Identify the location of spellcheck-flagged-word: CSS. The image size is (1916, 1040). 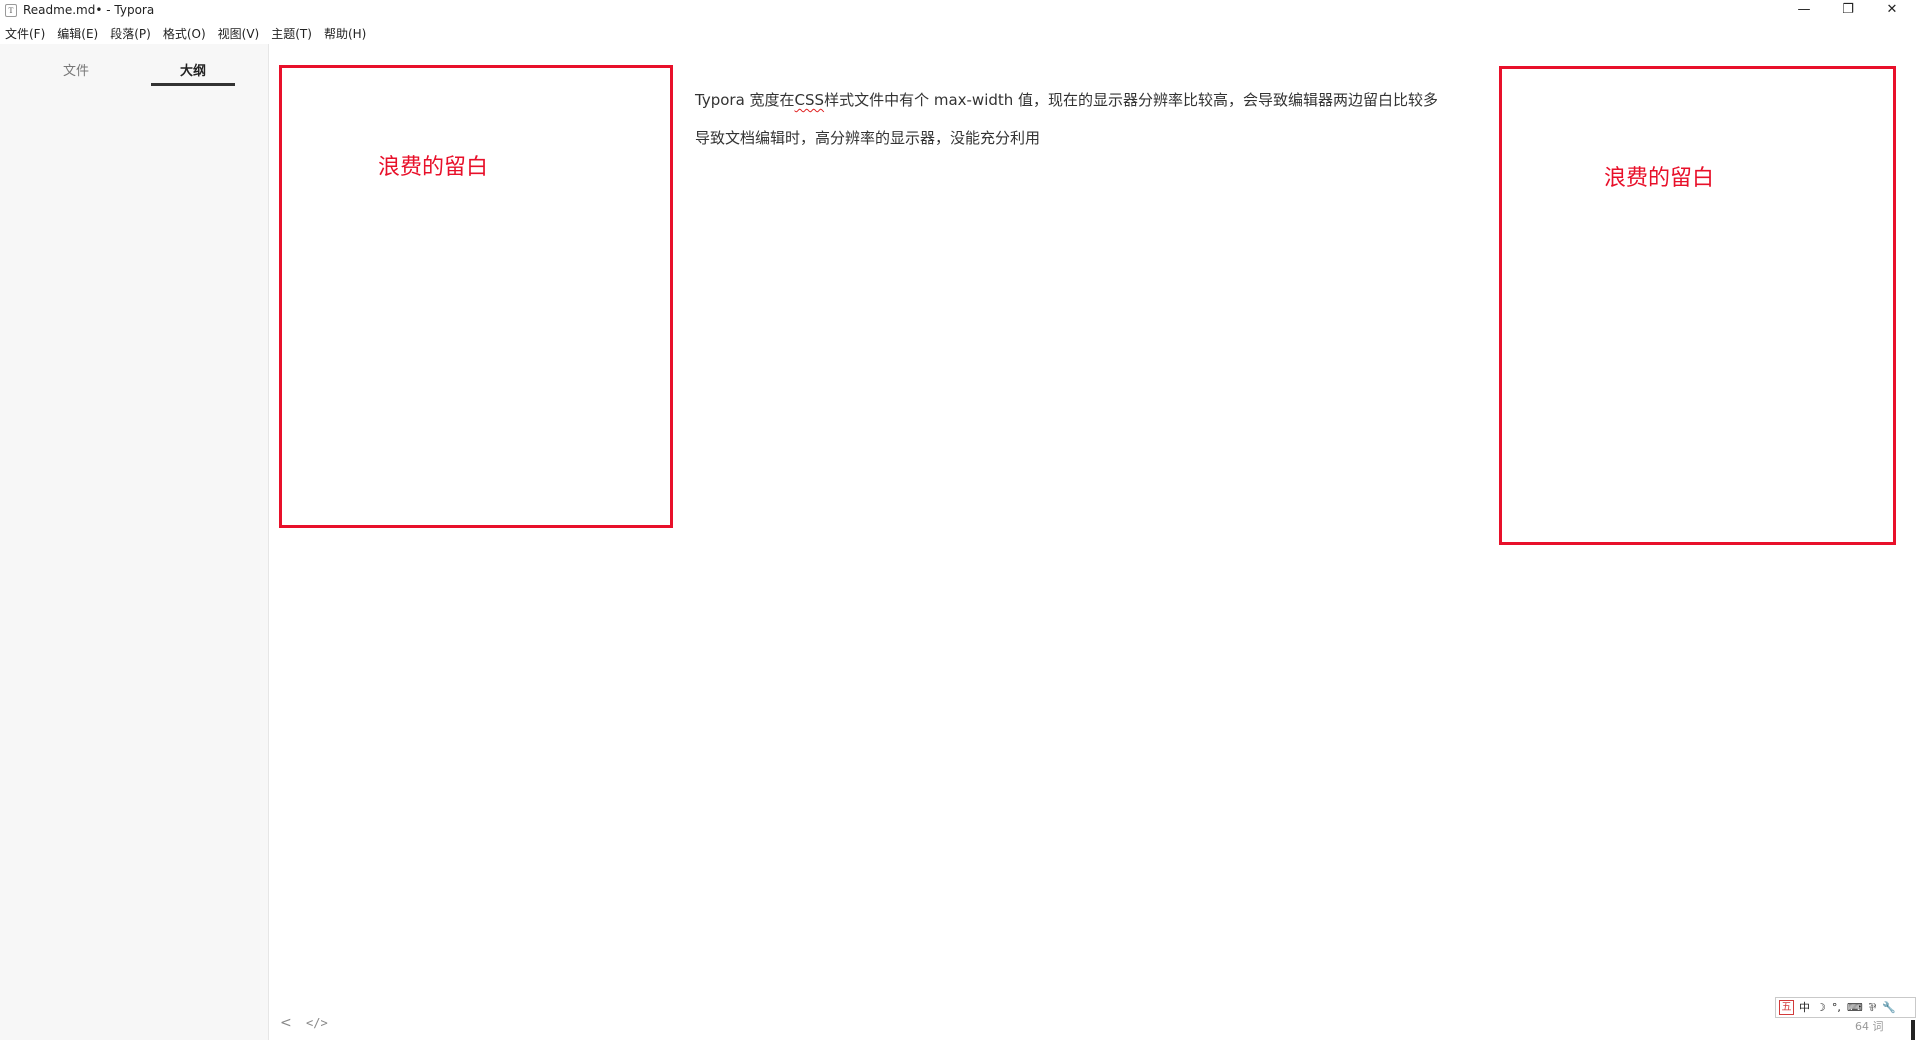
(810, 100).